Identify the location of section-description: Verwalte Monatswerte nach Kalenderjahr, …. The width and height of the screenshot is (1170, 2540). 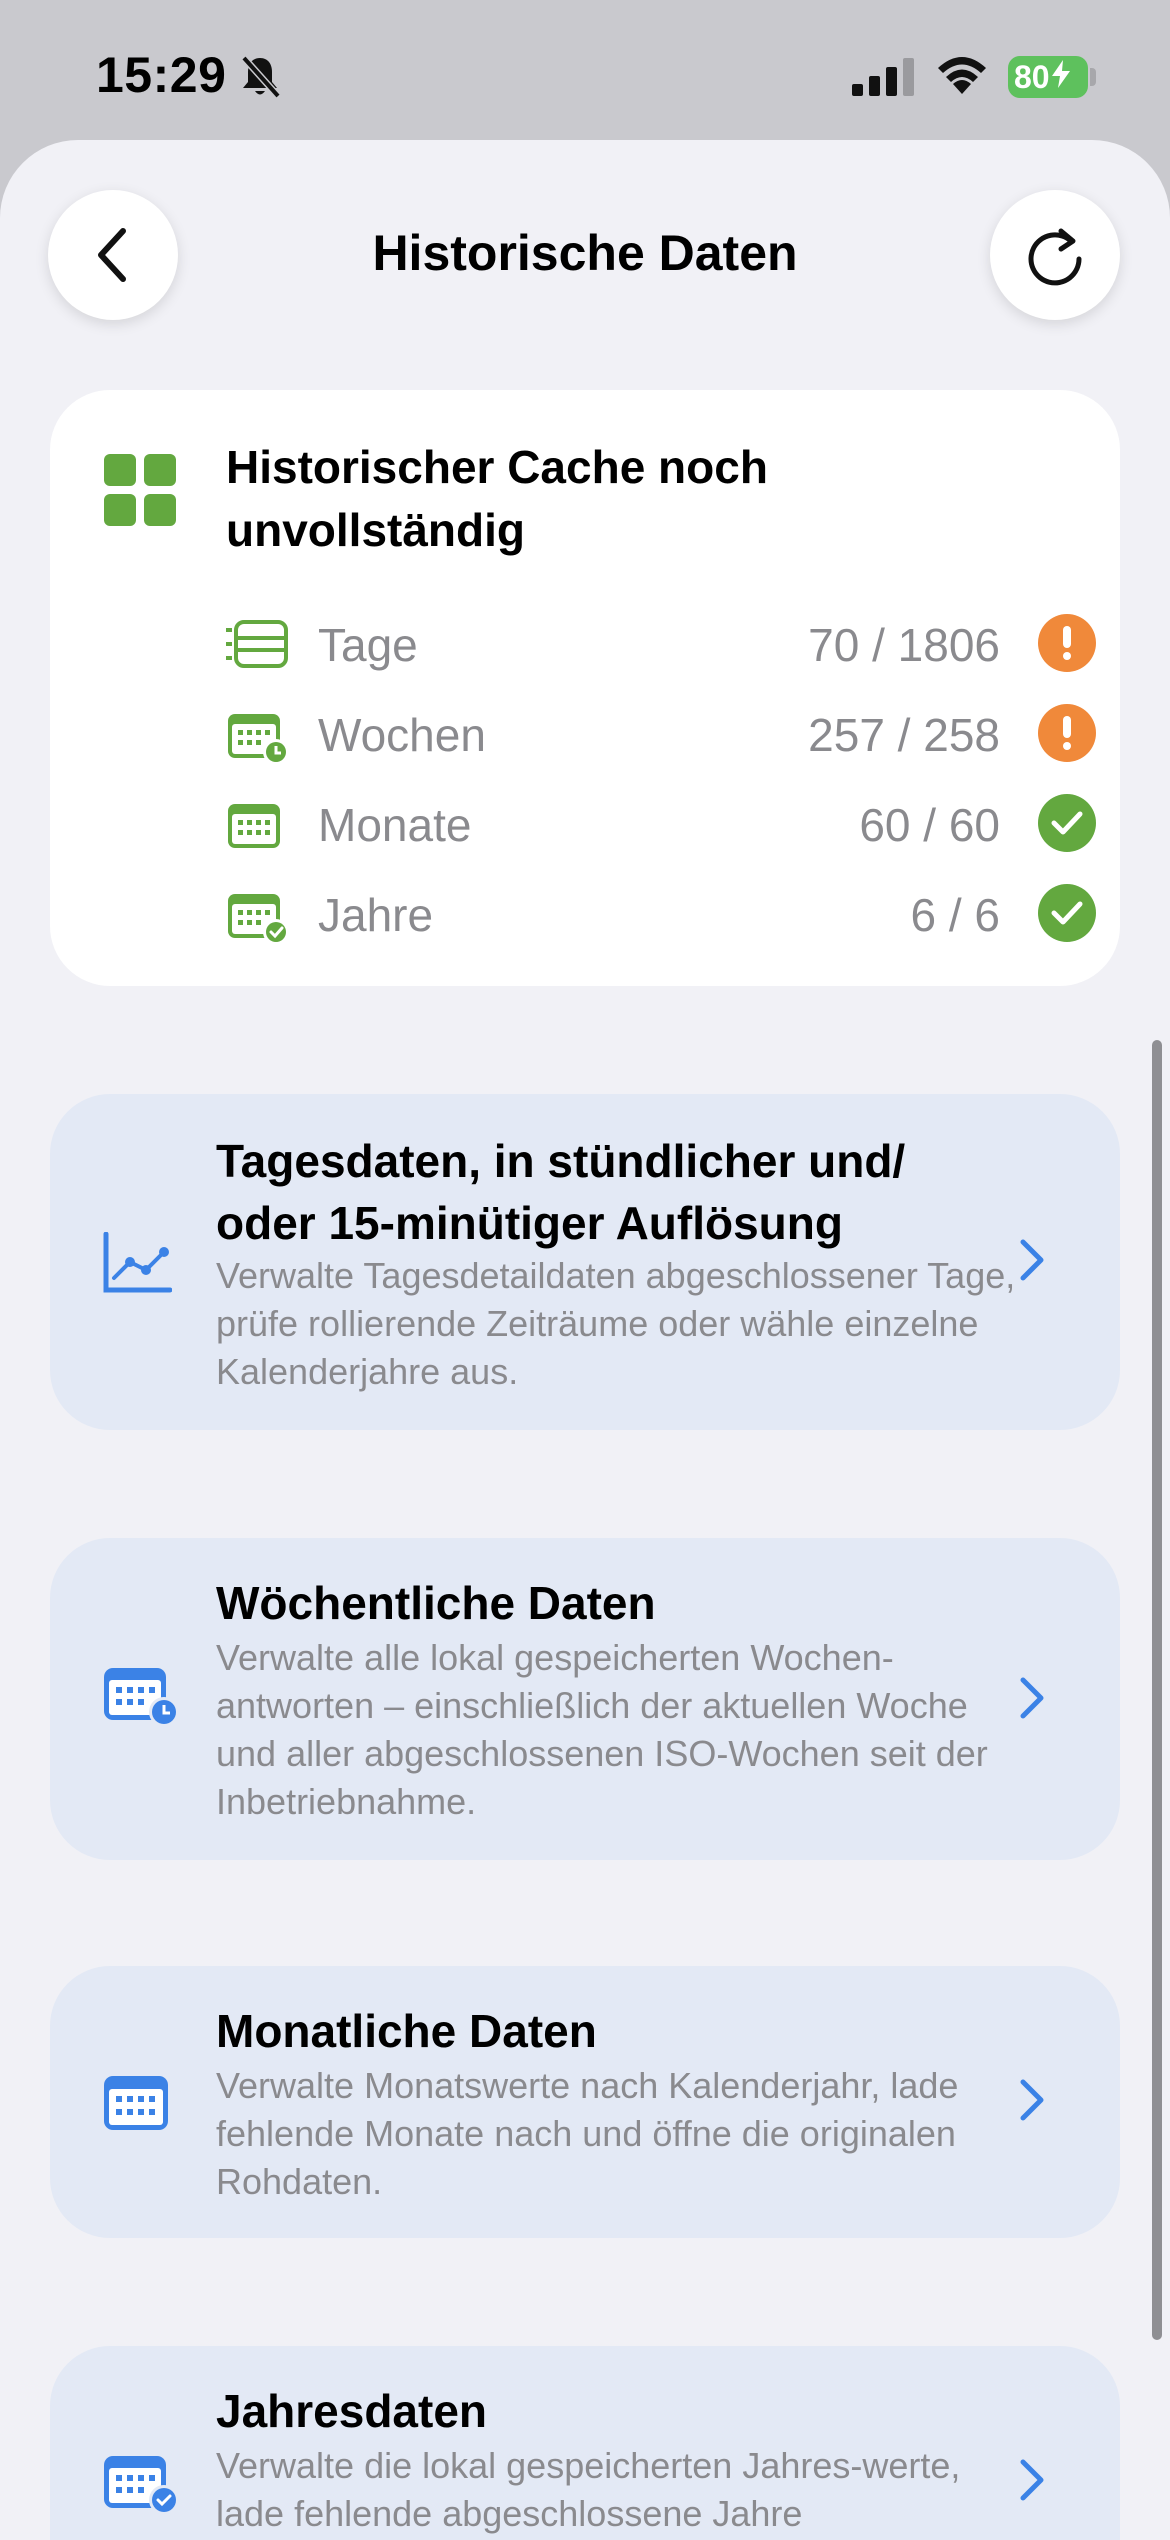
(587, 2133).